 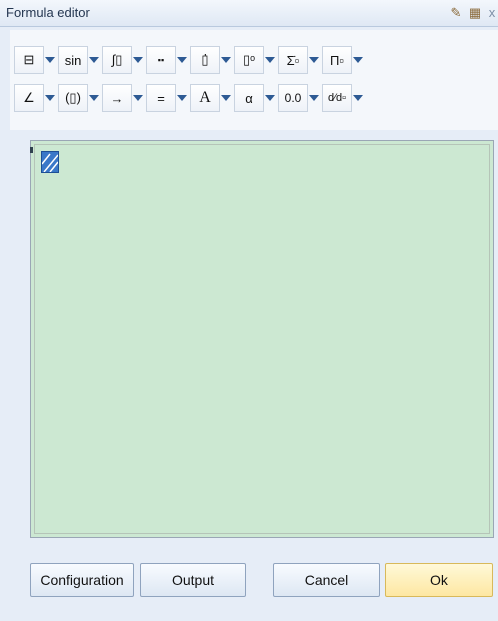 I want to click on tool-matrix: ▪▪, so click(x=167, y=60).